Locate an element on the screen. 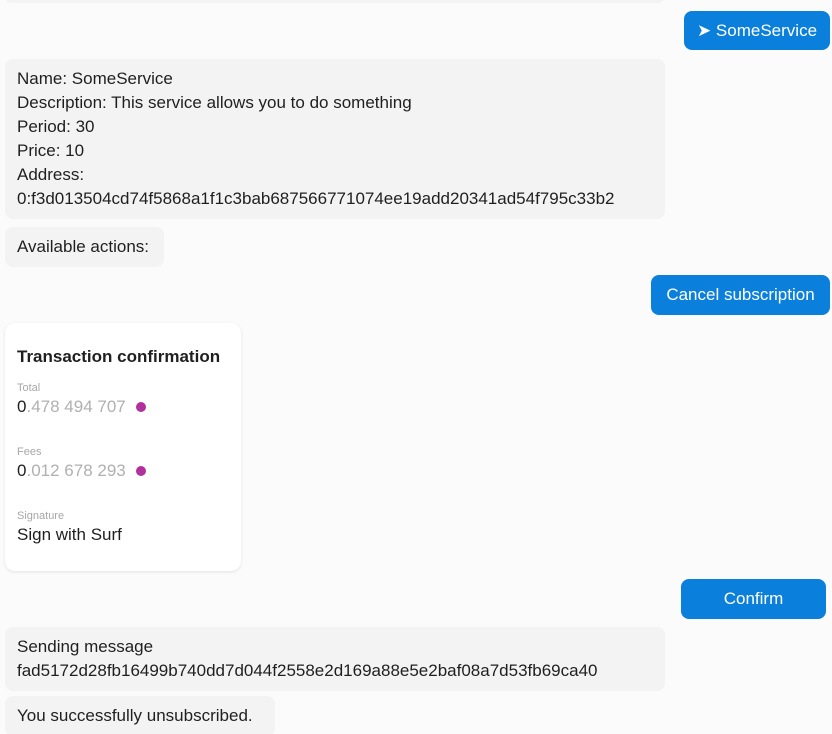 Image resolution: width=832 pixels, height=734 pixels. result-message: You successfully unsubscribed. is located at coordinates (140, 715).